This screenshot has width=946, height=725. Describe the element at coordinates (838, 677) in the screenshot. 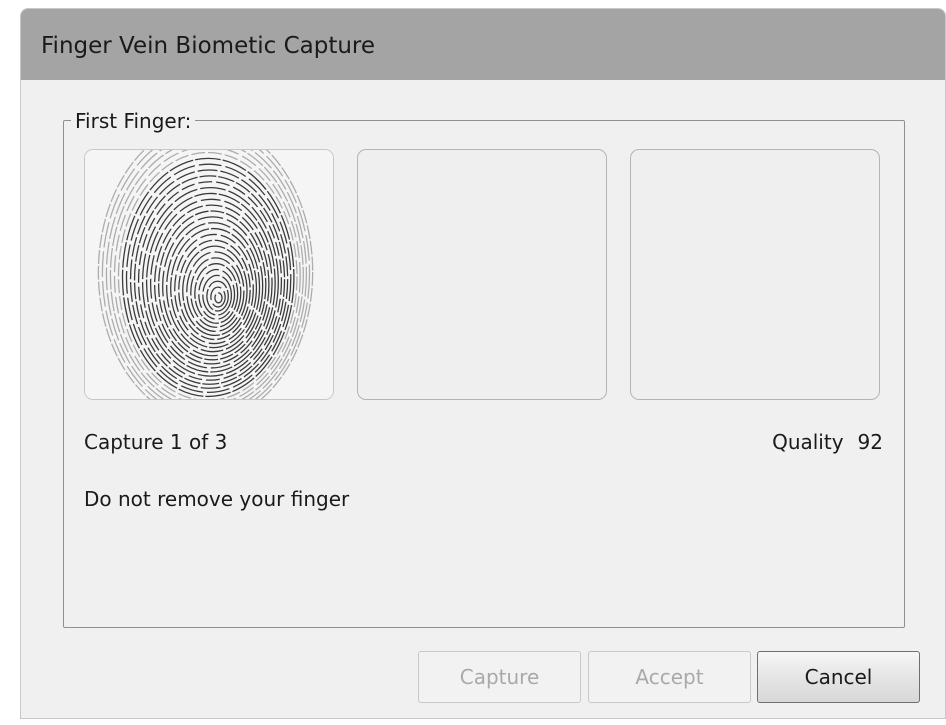

I see `cancel-button: Cancel` at that location.